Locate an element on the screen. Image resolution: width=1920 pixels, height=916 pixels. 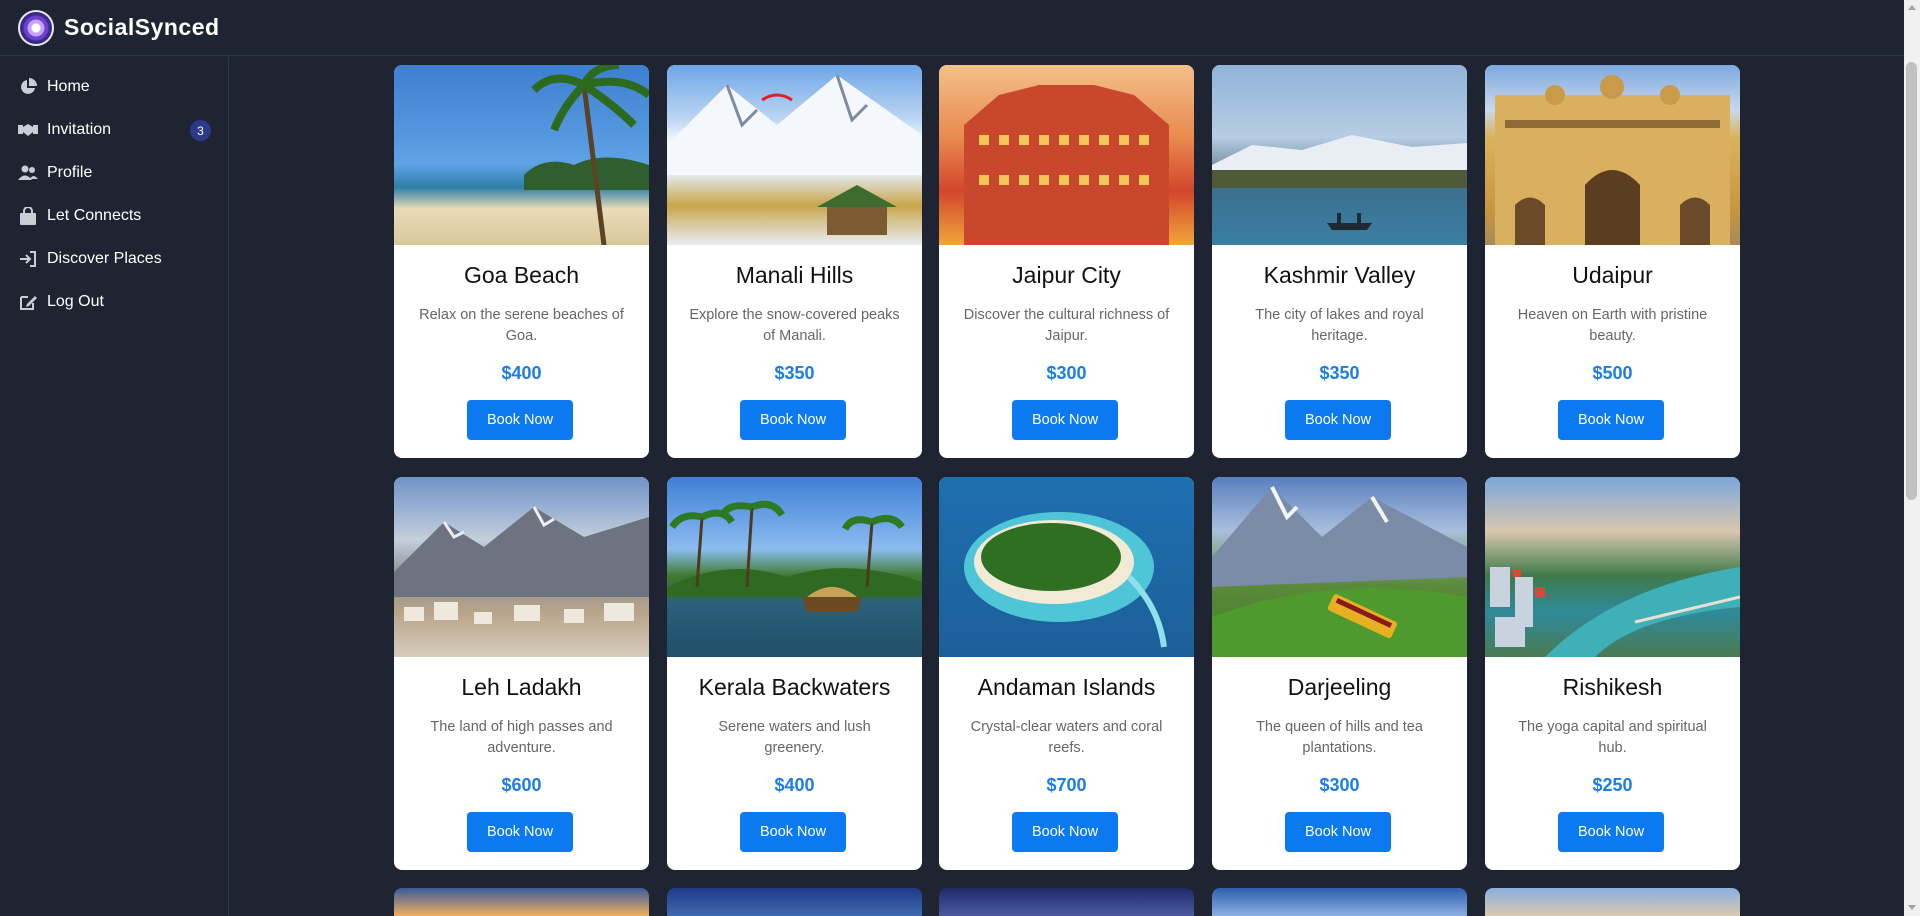
sidebar-item-let-connects: Let Connects is located at coordinates (114, 216).